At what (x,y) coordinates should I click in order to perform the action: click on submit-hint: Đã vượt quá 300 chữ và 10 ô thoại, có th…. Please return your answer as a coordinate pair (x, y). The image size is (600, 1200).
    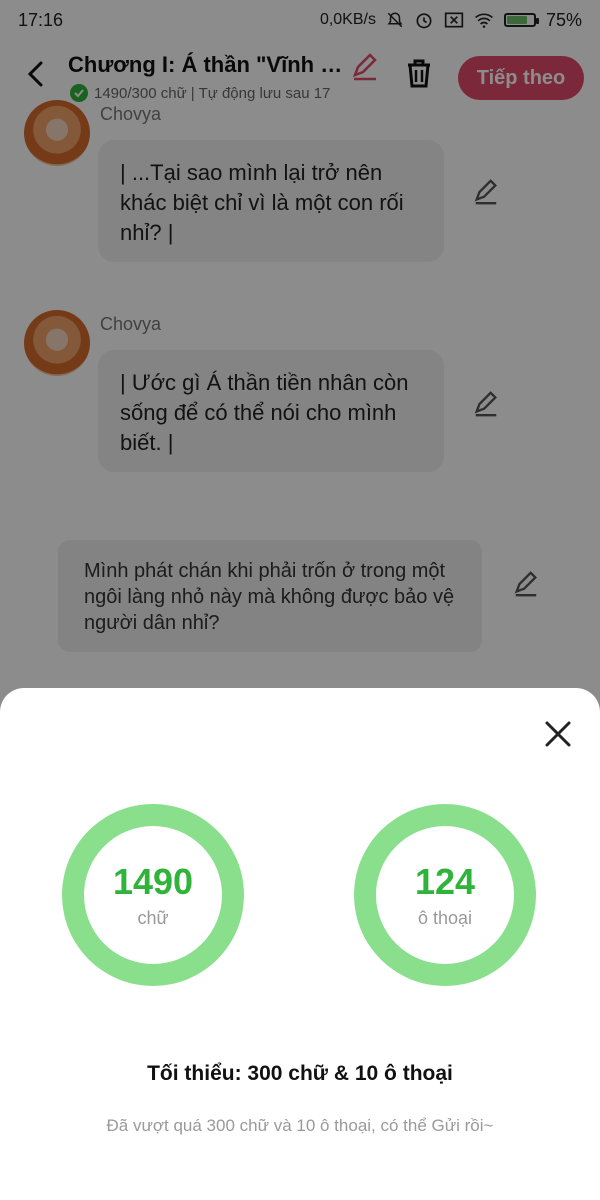
    Looking at the image, I should click on (300, 1125).